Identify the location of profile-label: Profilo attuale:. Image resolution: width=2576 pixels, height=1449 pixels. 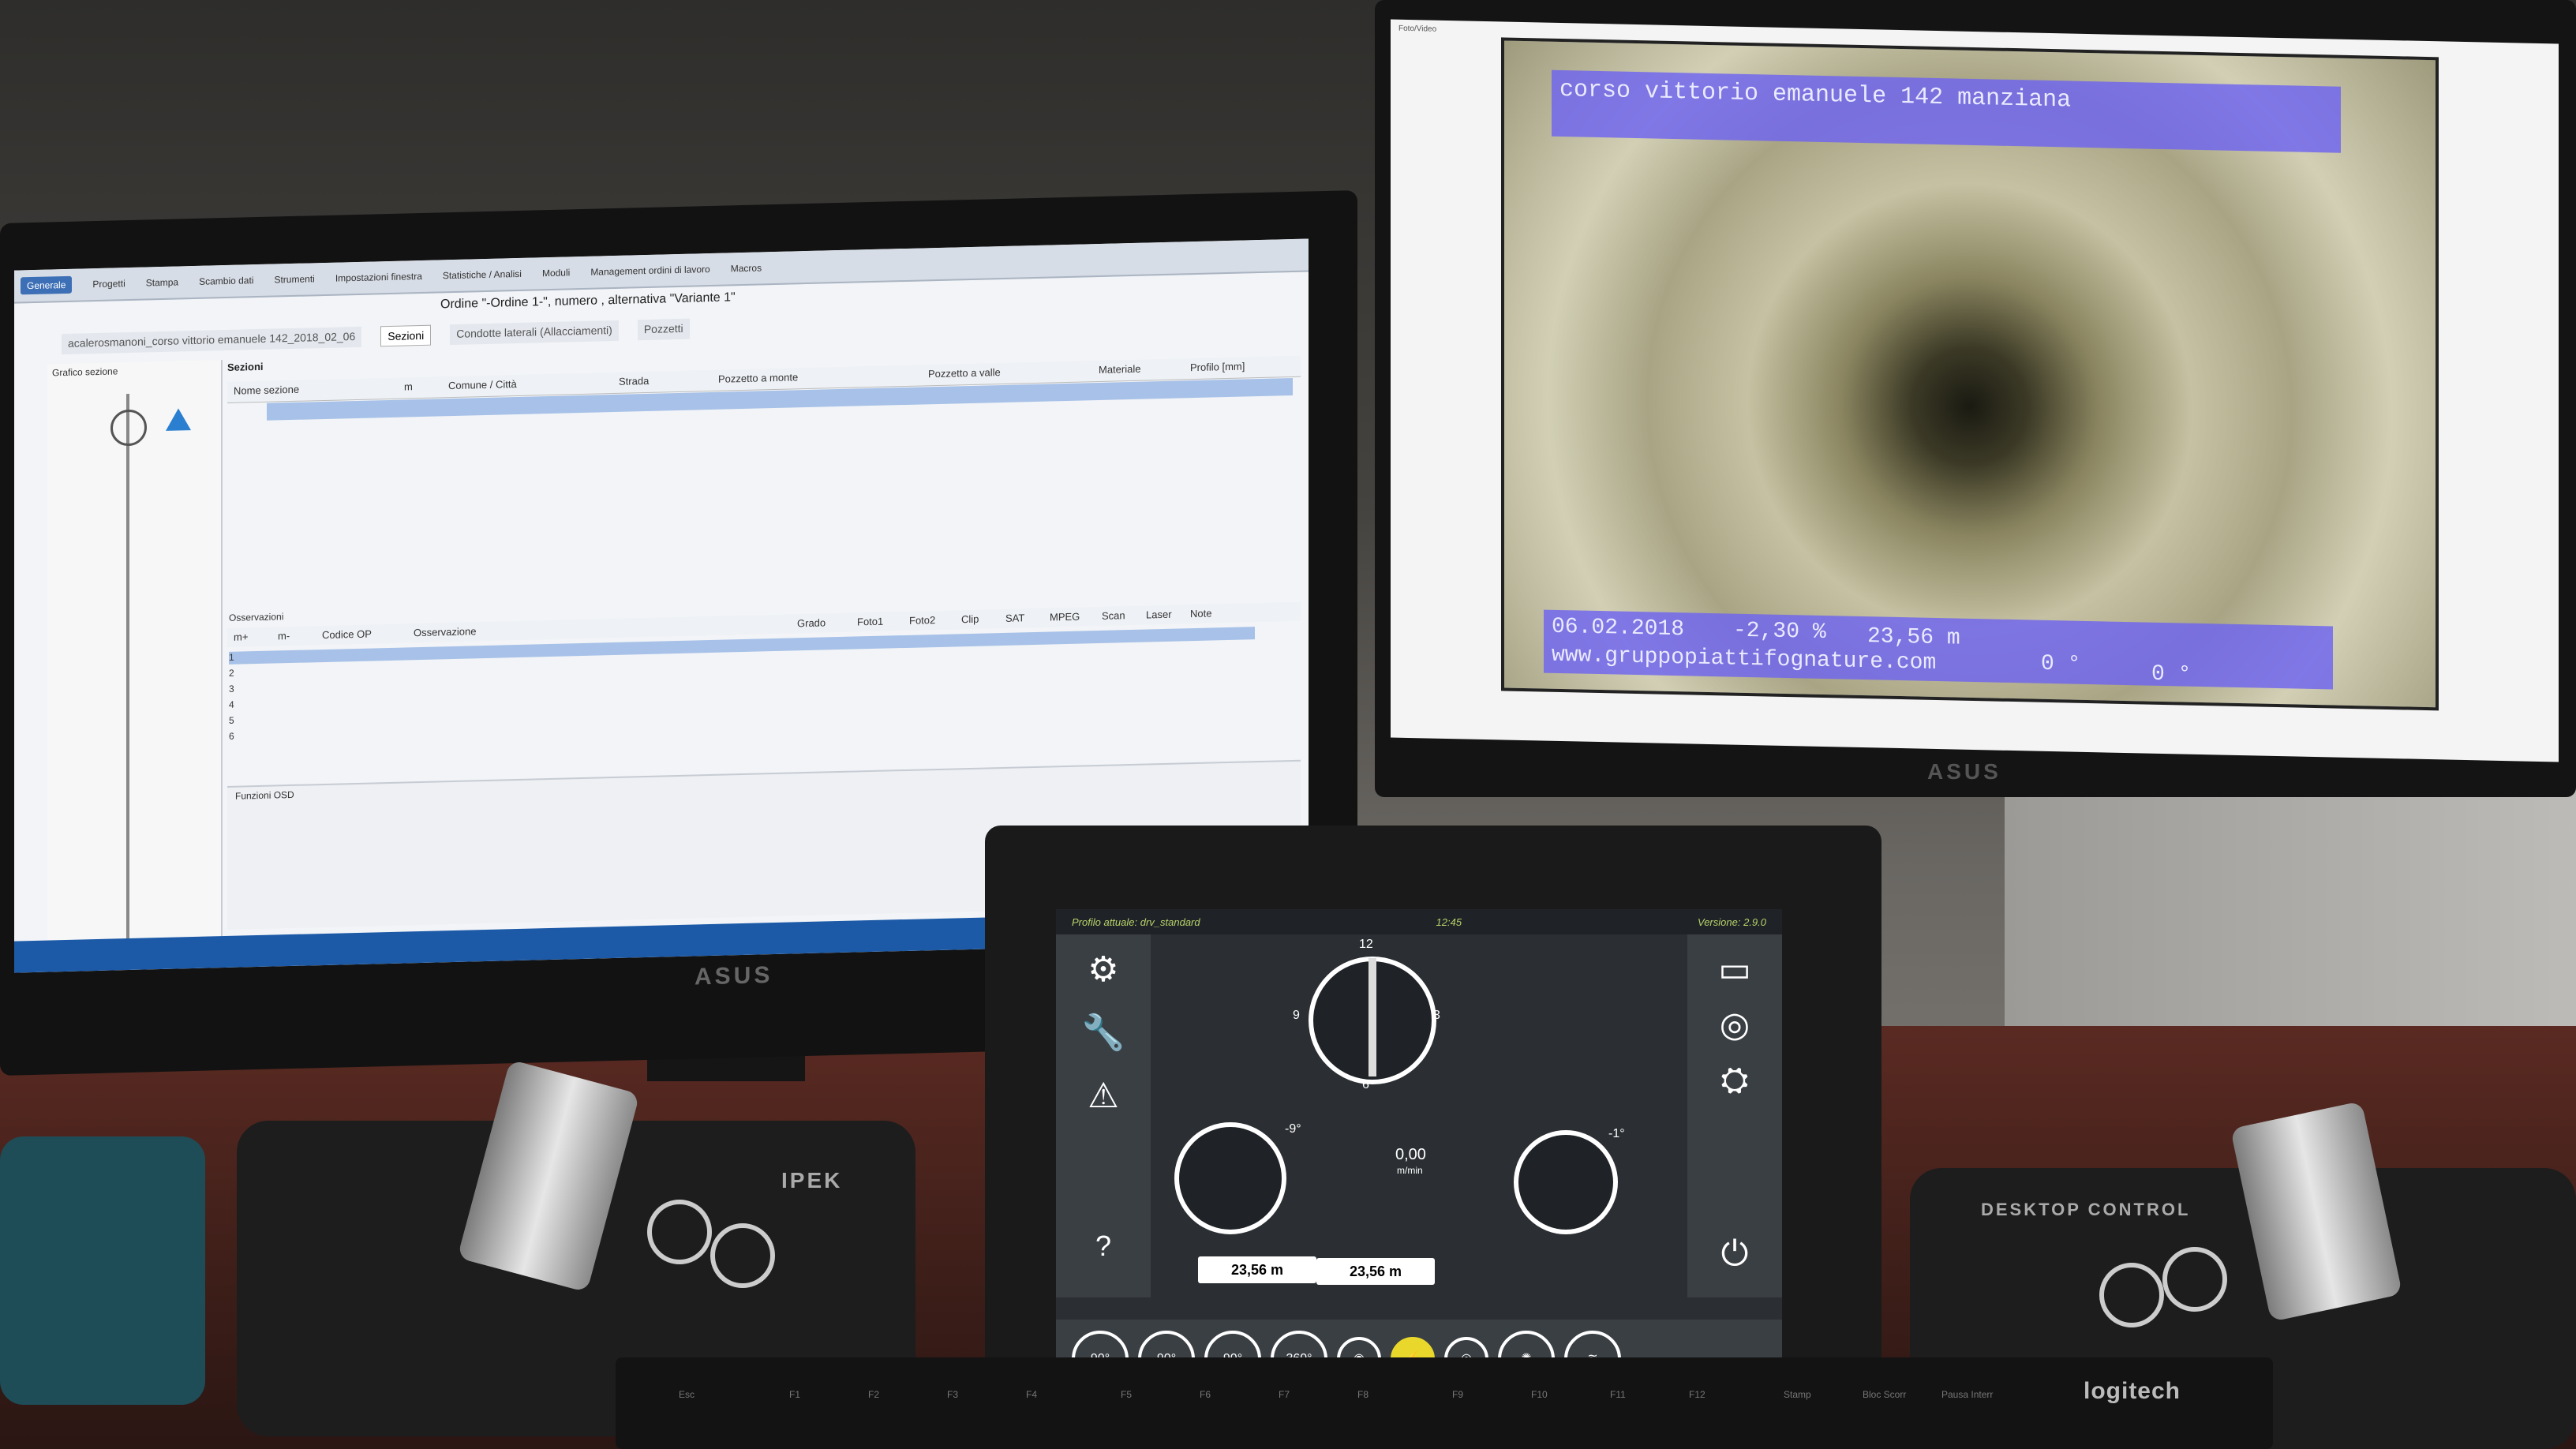
(1105, 921).